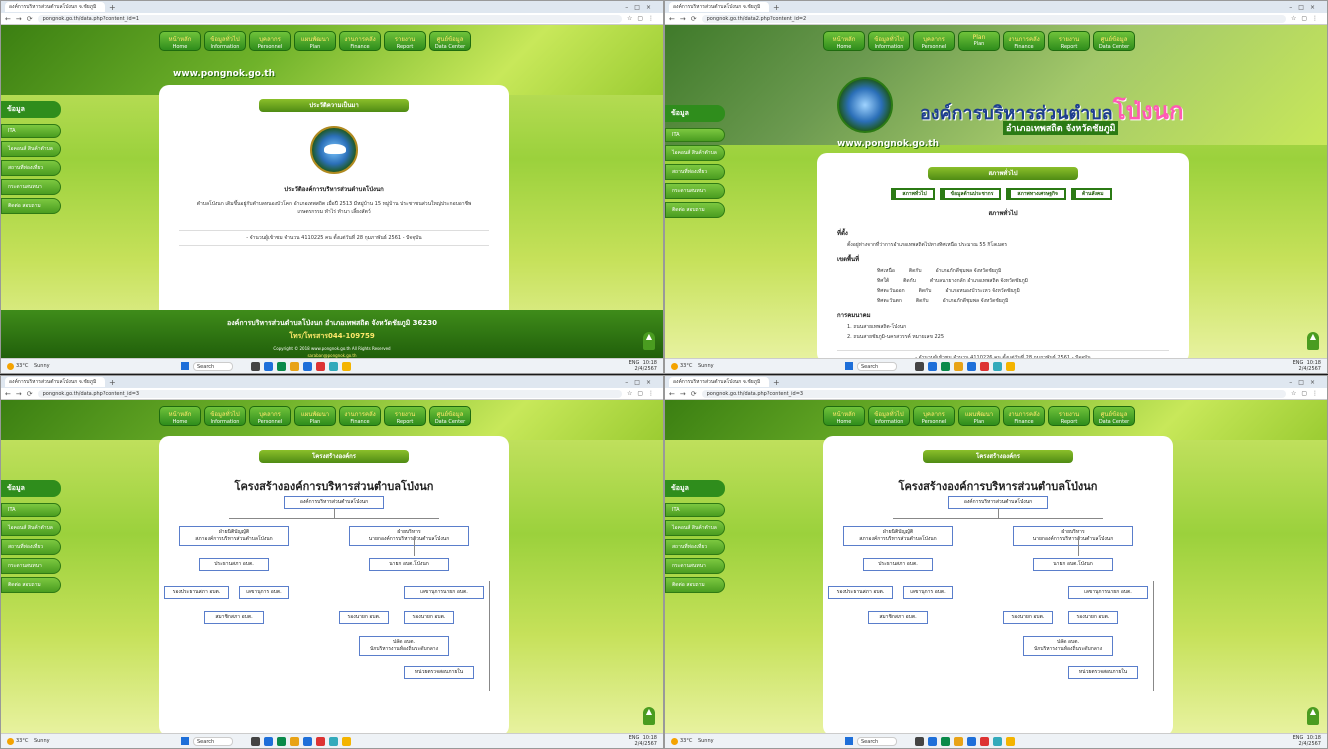 This screenshot has width=1328, height=749. Describe the element at coordinates (914, 194) in the screenshot. I see `tab-general: สภาพทั่วไป` at that location.